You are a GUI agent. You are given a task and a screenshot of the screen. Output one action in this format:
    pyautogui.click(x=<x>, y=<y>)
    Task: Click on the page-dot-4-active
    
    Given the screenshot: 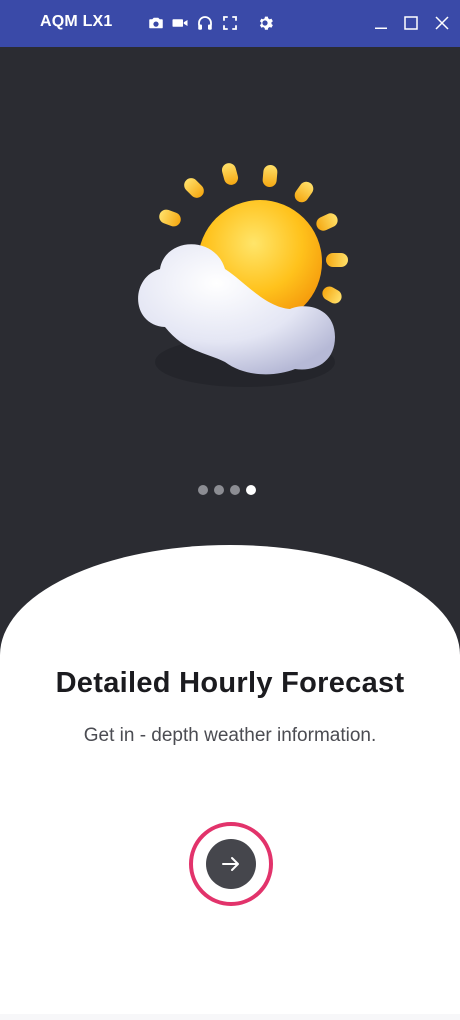 What is the action you would take?
    pyautogui.click(x=251, y=490)
    